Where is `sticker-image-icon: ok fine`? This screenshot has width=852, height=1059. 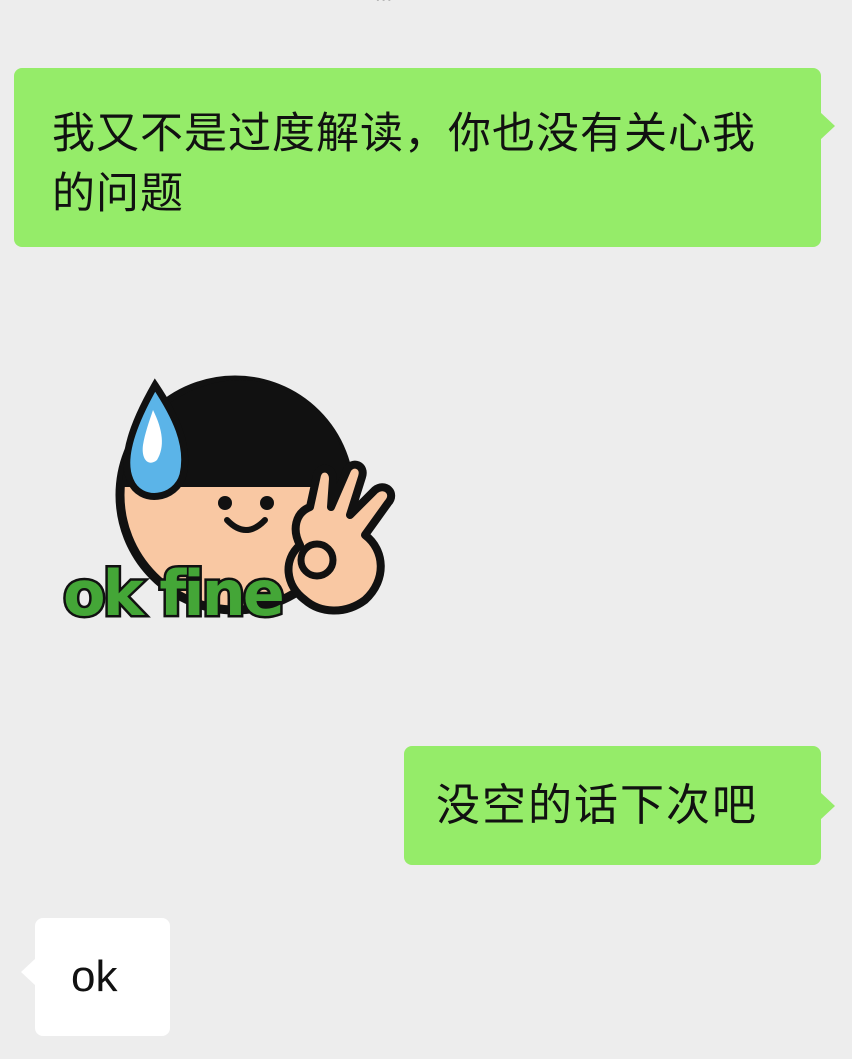 sticker-image-icon: ok fine is located at coordinates (228, 504).